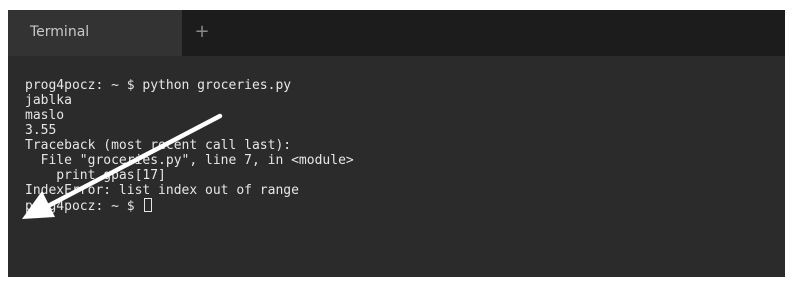 Image resolution: width=793 pixels, height=285 pixels. I want to click on terminal-line: maslo, so click(45, 115).